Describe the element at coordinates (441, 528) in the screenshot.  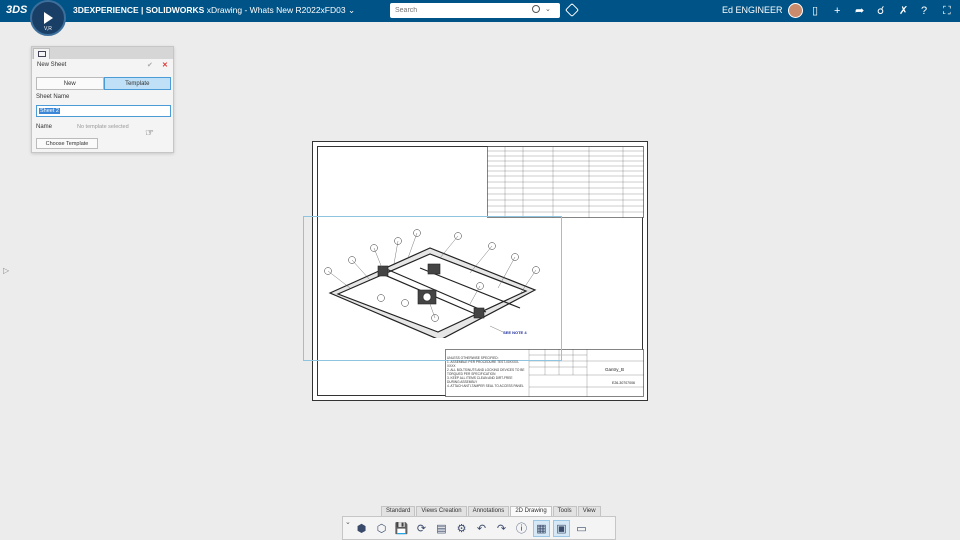
I see `sheet-format-icon: ▤` at that location.